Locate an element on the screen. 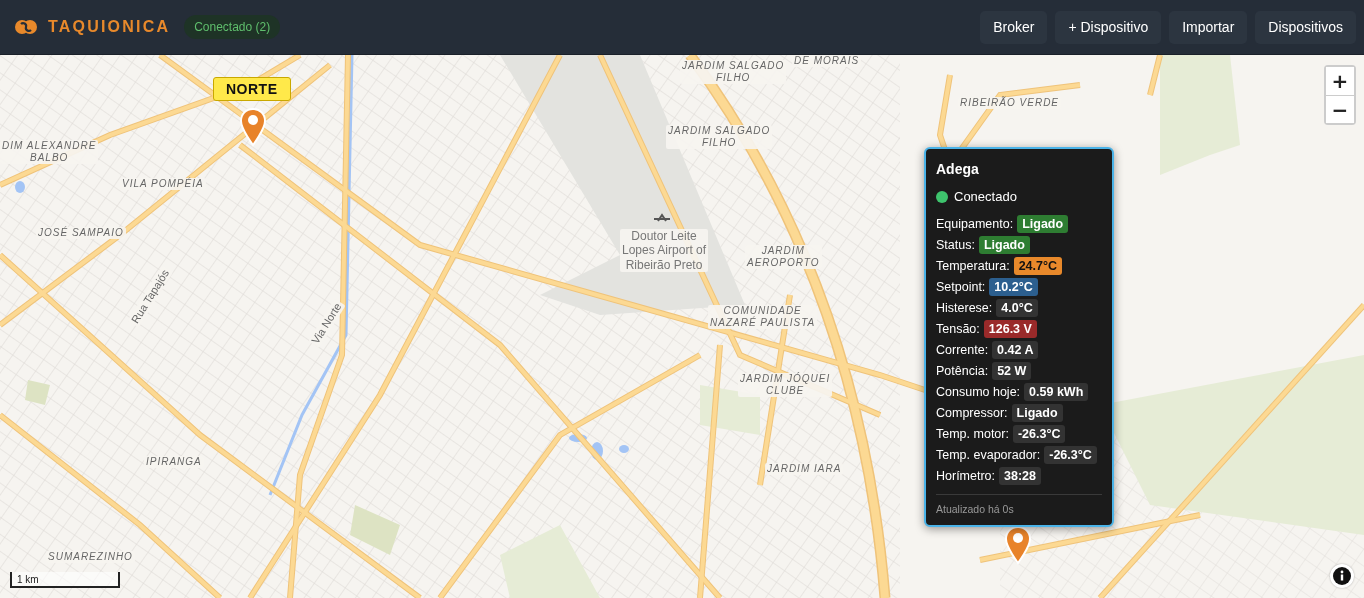 This screenshot has height=598, width=1364. field-label: Corrente: is located at coordinates (962, 349).